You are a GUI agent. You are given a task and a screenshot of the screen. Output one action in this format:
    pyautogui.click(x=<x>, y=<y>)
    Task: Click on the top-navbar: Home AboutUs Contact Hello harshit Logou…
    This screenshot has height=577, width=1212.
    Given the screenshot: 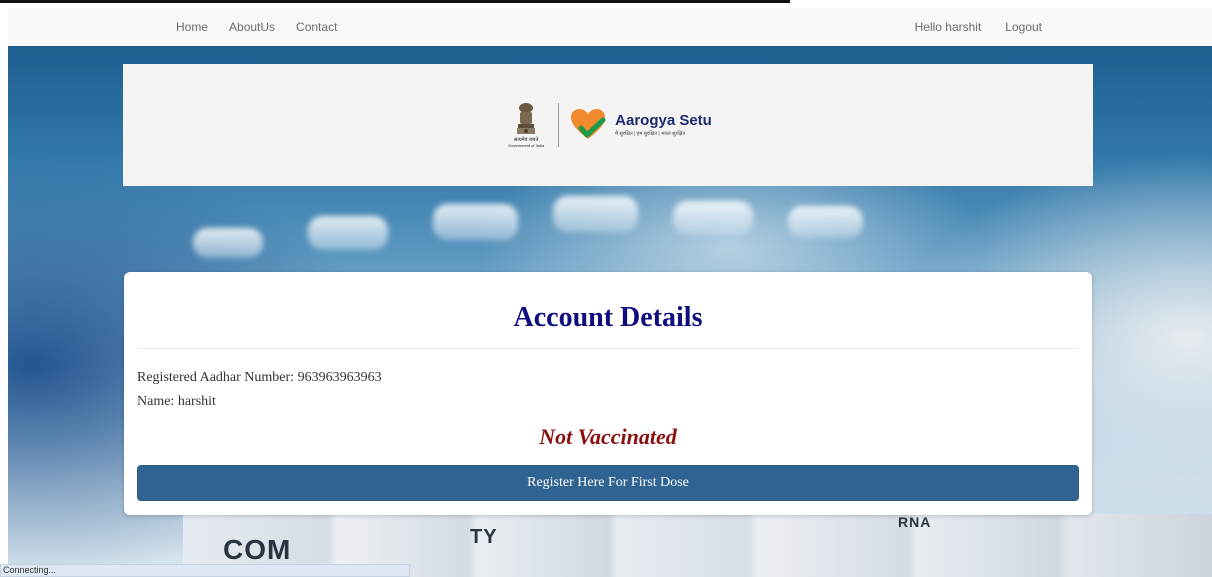 What is the action you would take?
    pyautogui.click(x=610, y=27)
    